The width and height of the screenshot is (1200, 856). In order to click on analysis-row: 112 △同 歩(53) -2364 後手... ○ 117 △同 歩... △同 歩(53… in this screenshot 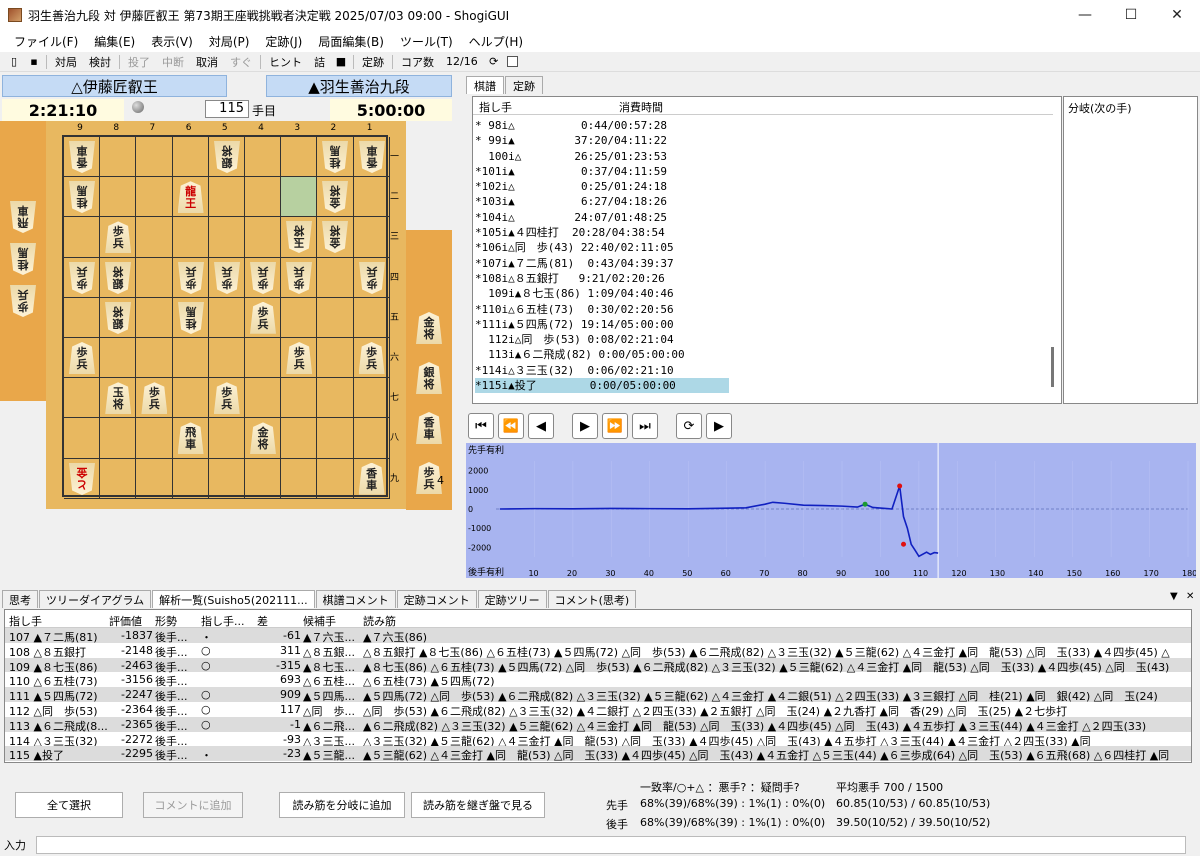, I will do `click(598, 710)`.